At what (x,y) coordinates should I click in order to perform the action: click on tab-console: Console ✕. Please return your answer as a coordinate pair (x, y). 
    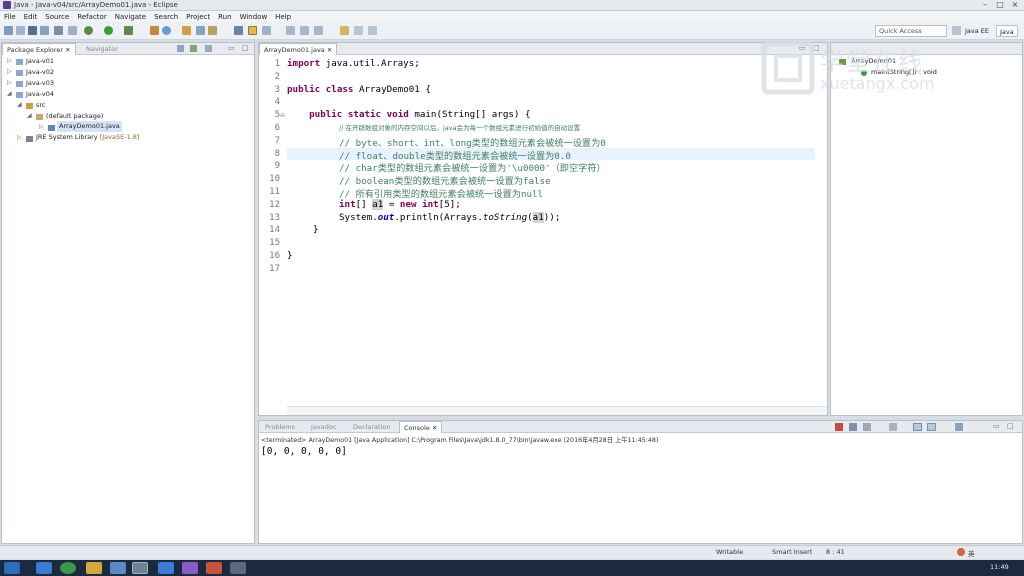
    Looking at the image, I should click on (421, 427).